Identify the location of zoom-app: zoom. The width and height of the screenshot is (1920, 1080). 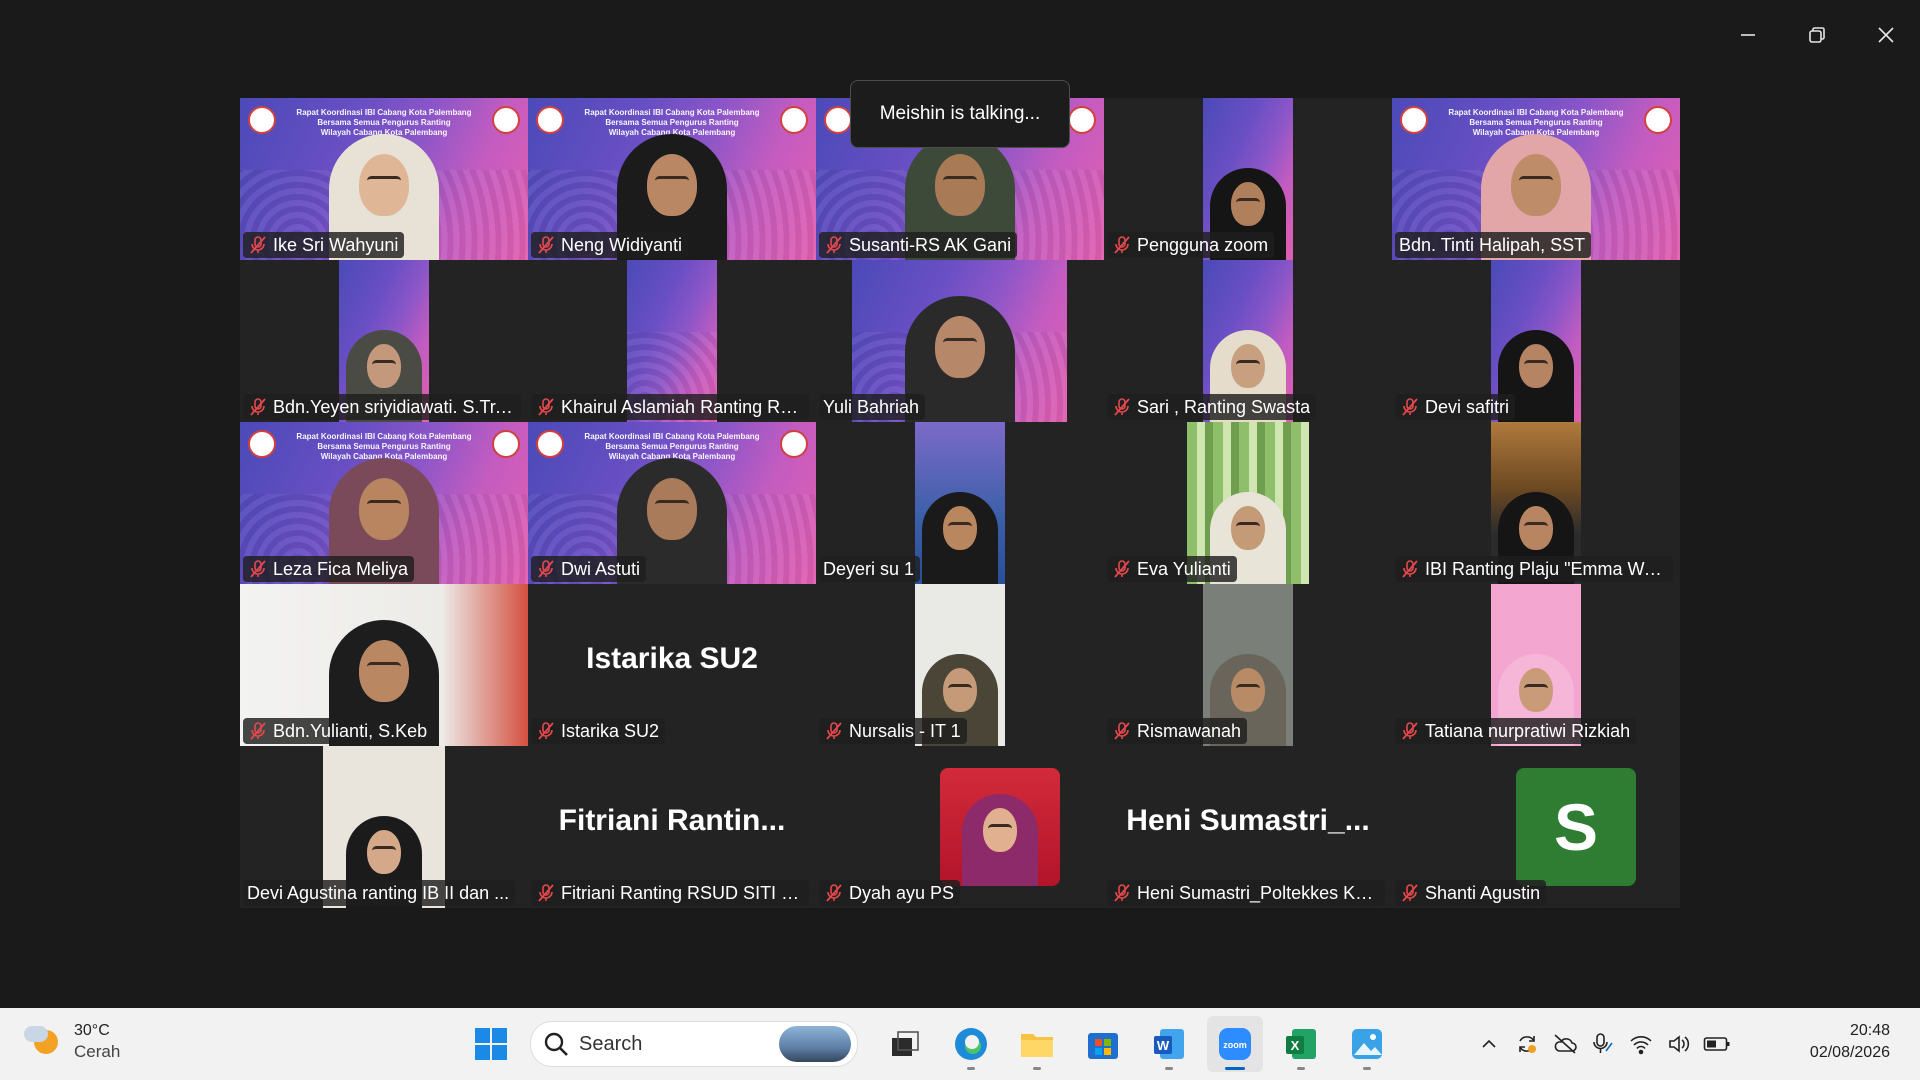
(1235, 1044).